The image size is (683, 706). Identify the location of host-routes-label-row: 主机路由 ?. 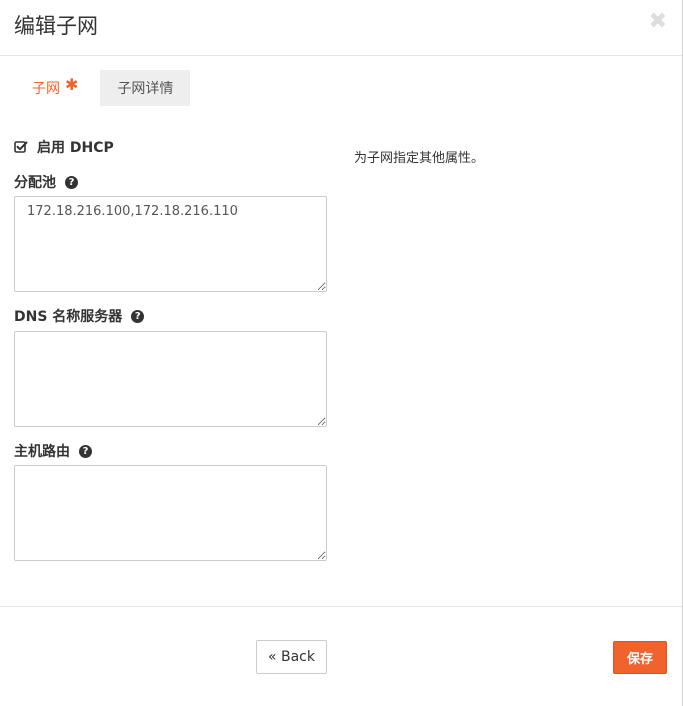
(53, 451).